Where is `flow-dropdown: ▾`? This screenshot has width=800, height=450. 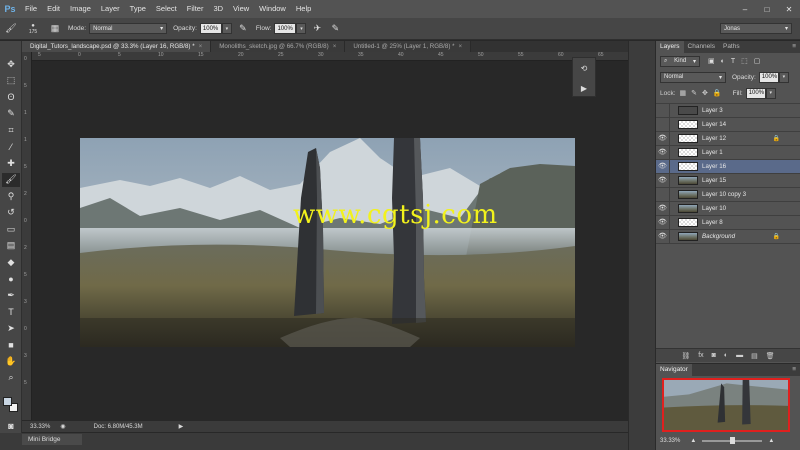 flow-dropdown: ▾ is located at coordinates (301, 28).